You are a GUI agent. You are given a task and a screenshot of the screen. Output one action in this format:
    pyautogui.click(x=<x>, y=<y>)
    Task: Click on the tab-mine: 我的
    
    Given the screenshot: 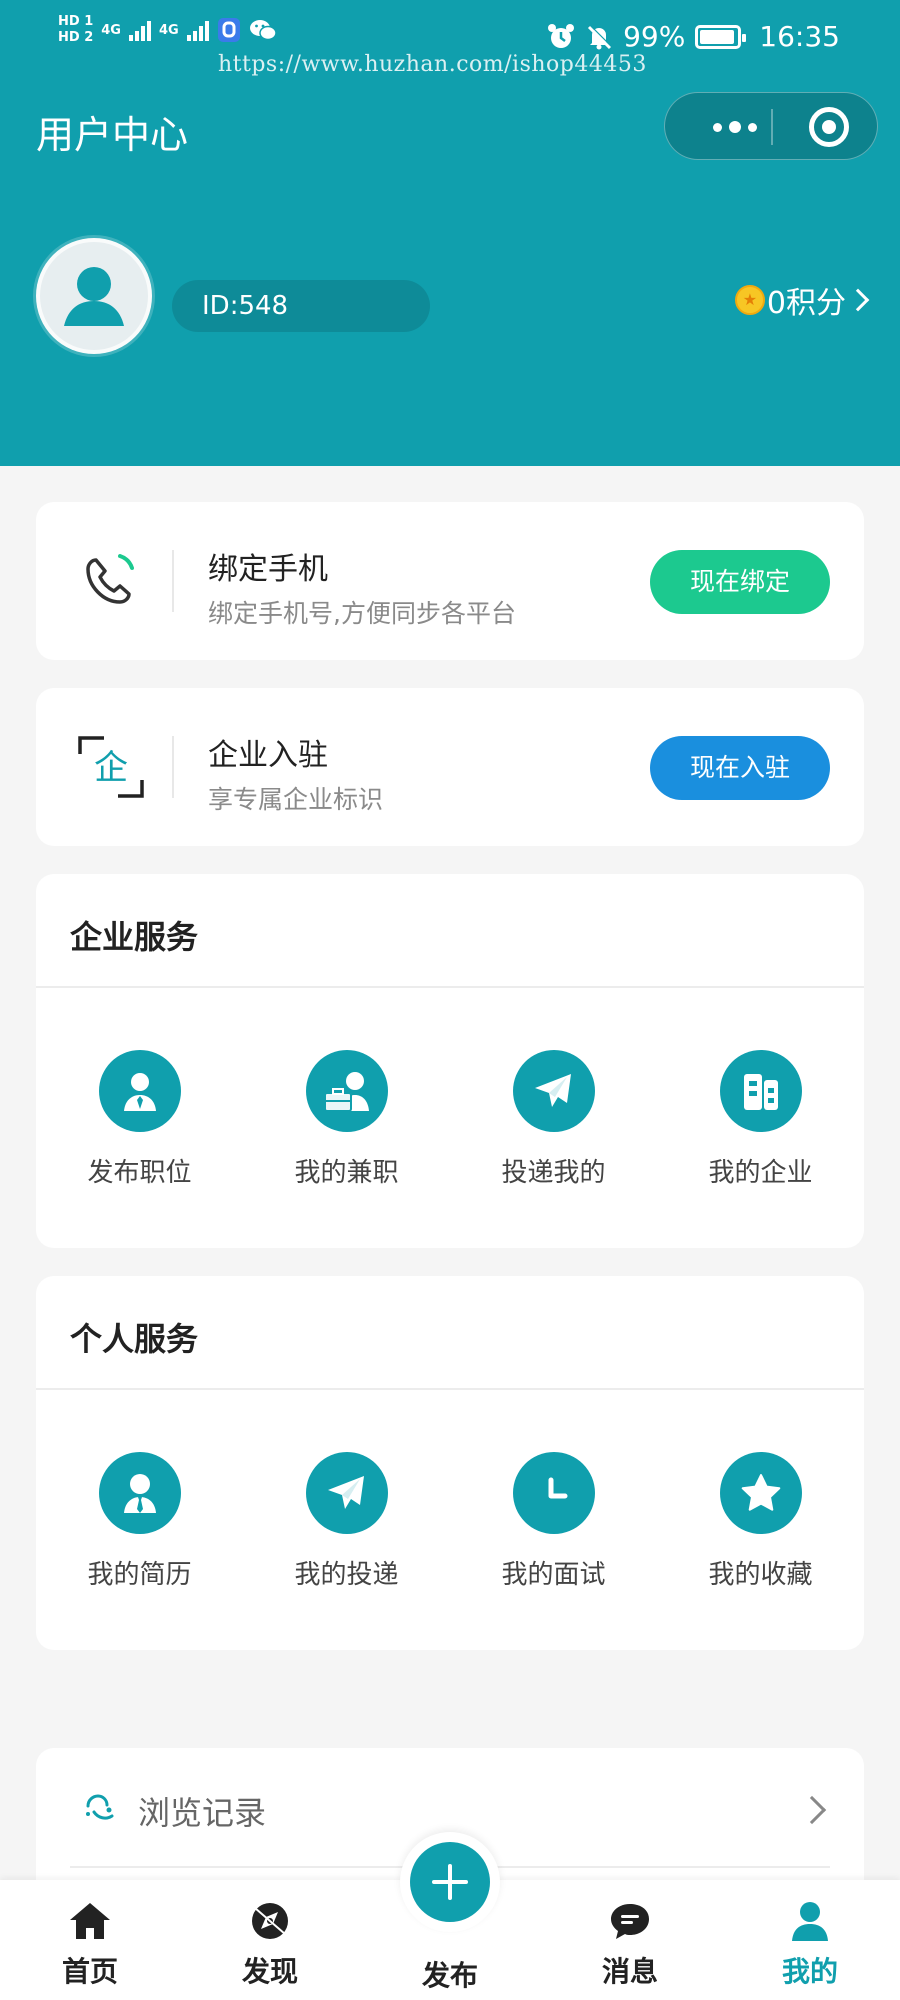 What is the action you would take?
    pyautogui.click(x=810, y=1945)
    